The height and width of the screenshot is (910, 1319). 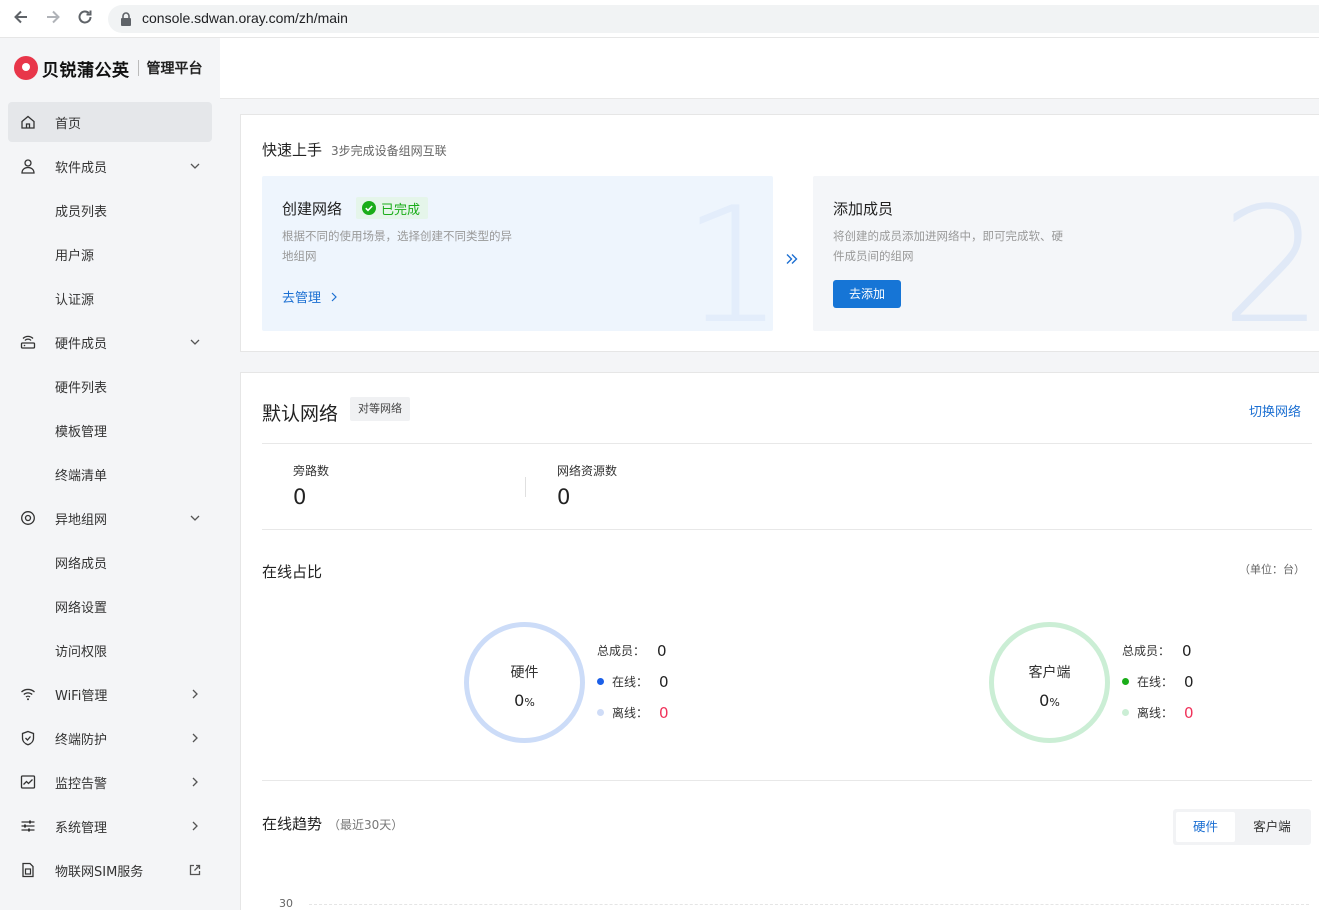 I want to click on stat-divider, so click(x=525, y=487).